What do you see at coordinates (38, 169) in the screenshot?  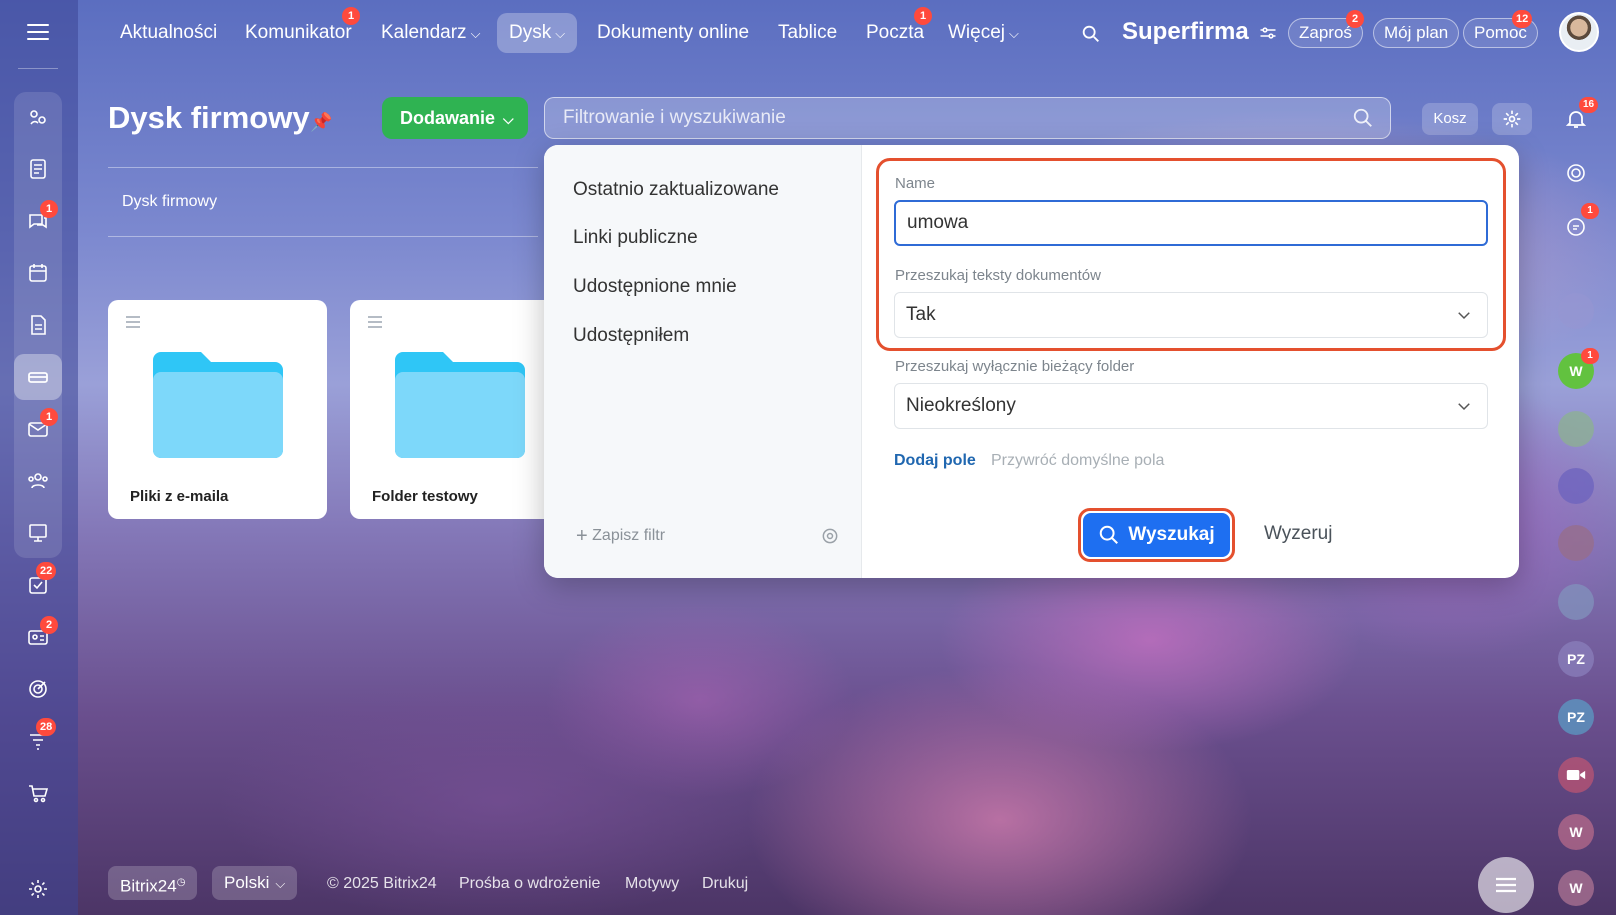 I see `sidebar-item-news` at bounding box center [38, 169].